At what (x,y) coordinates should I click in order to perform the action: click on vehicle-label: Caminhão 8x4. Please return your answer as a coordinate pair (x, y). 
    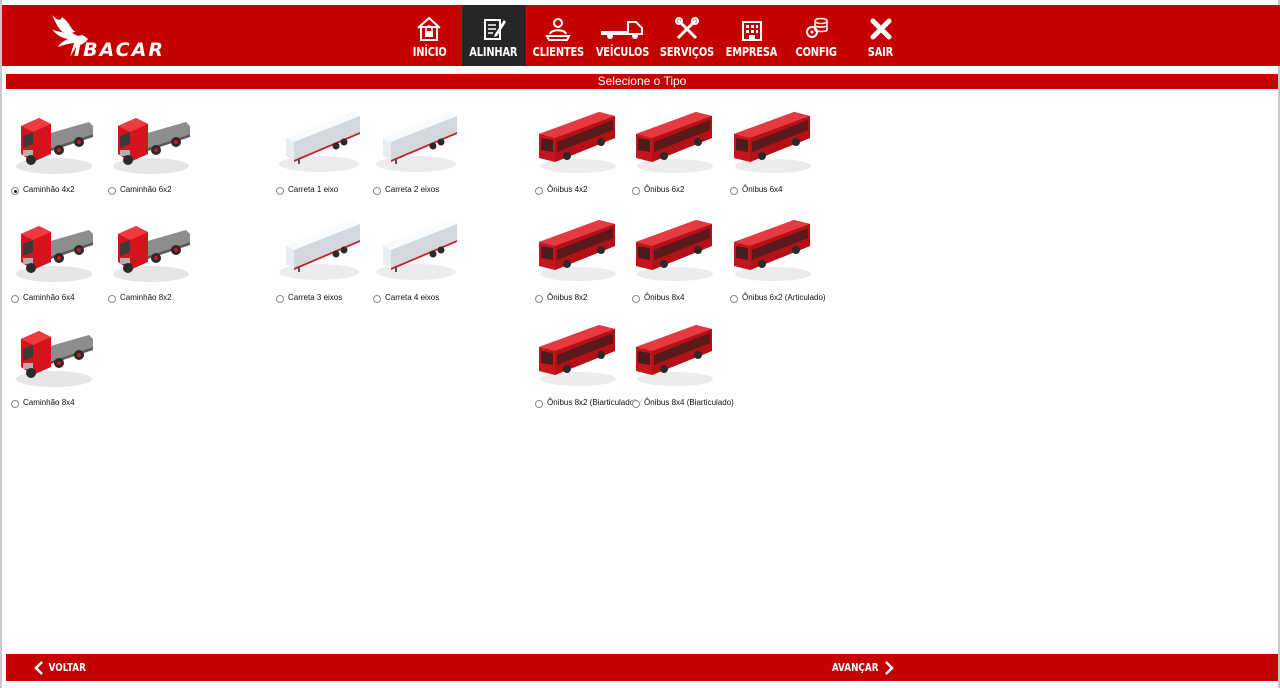
    Looking at the image, I should click on (49, 402).